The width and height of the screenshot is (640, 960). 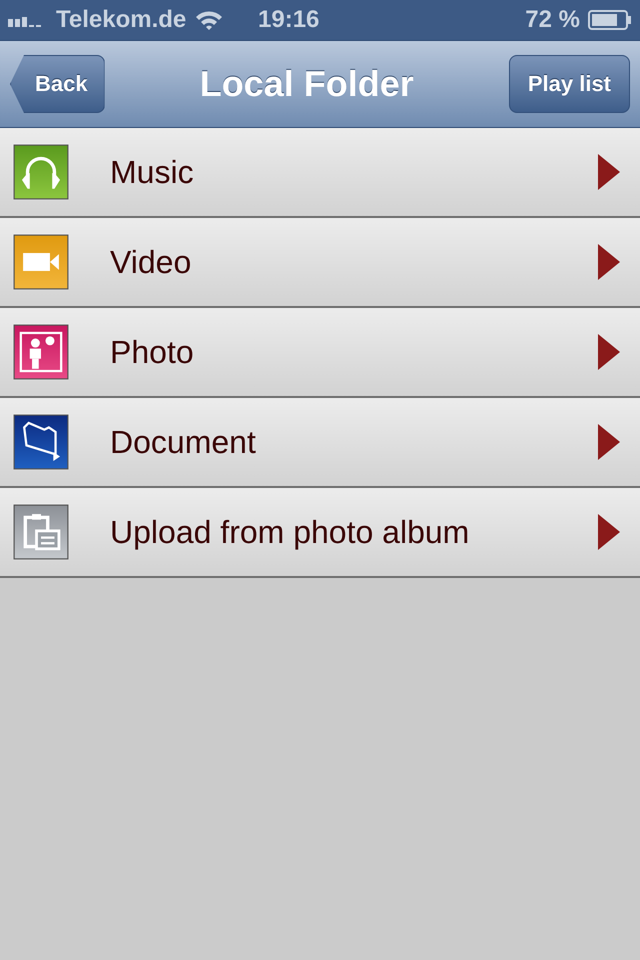 What do you see at coordinates (121, 20) in the screenshot?
I see `carrier-name: Telekom.de` at bounding box center [121, 20].